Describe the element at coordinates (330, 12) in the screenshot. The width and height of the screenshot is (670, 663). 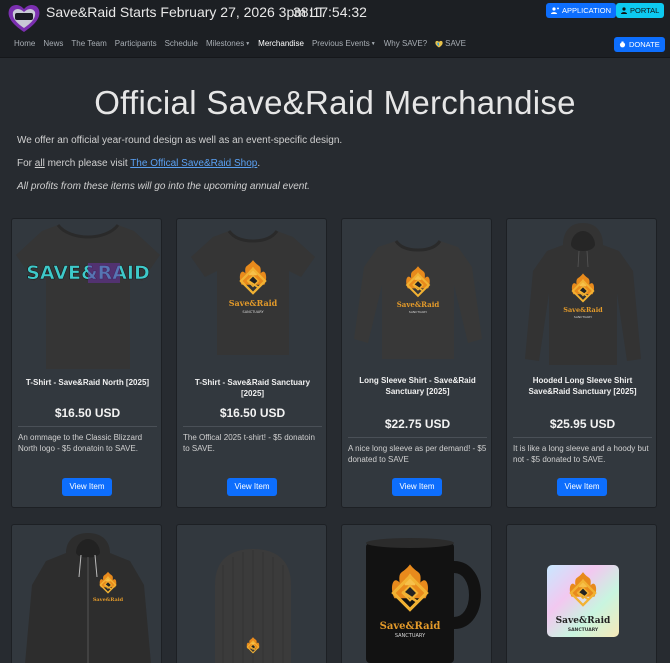
I see `event-countdown: 38:17:54:32` at that location.